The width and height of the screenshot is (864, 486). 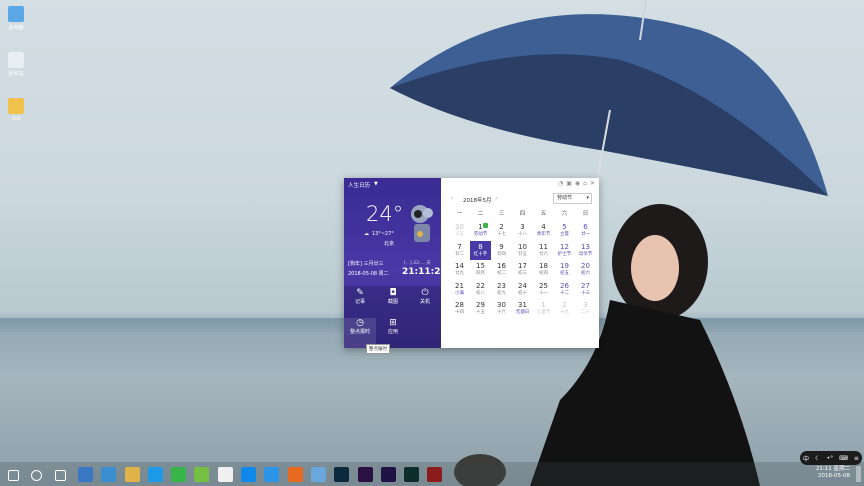 I want to click on firefox-icon, so click(x=295, y=474).